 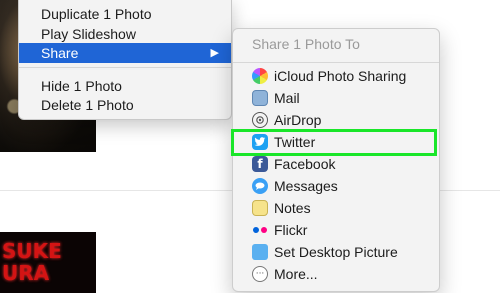 I want to click on menu-item-label: Delete 1 Photo, so click(x=87, y=105).